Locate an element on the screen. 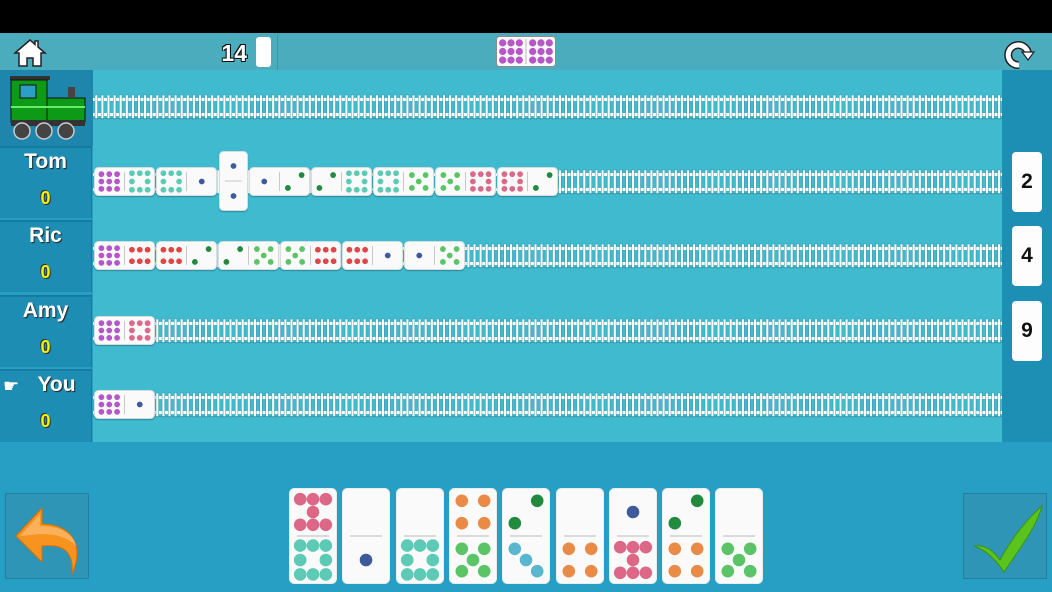 This screenshot has width=1052, height=592. confirm-button is located at coordinates (1005, 536).